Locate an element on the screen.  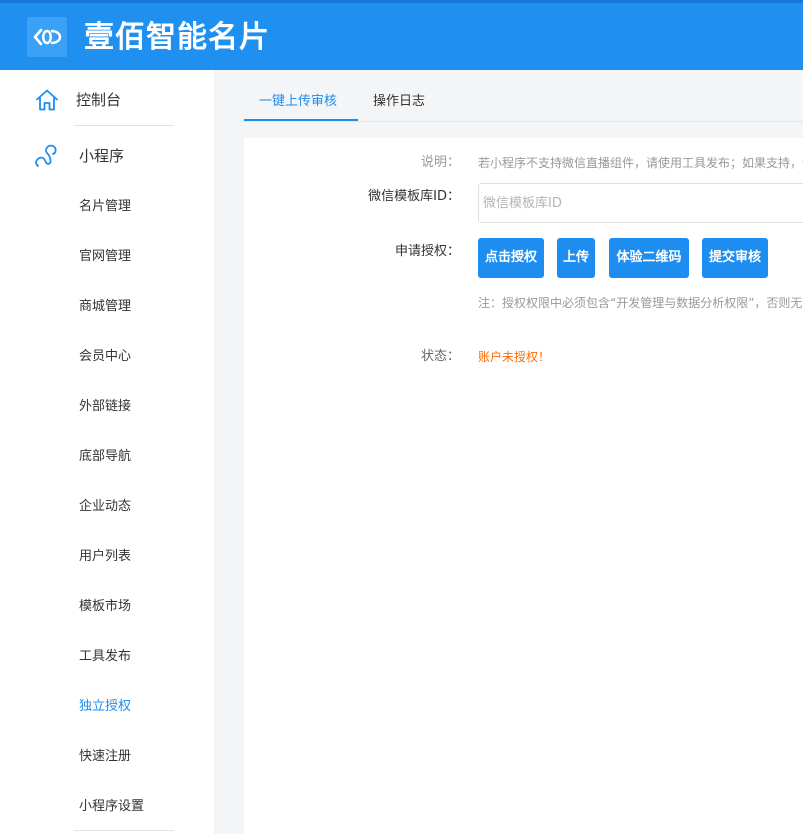
content-gutter is located at coordinates (229, 452).